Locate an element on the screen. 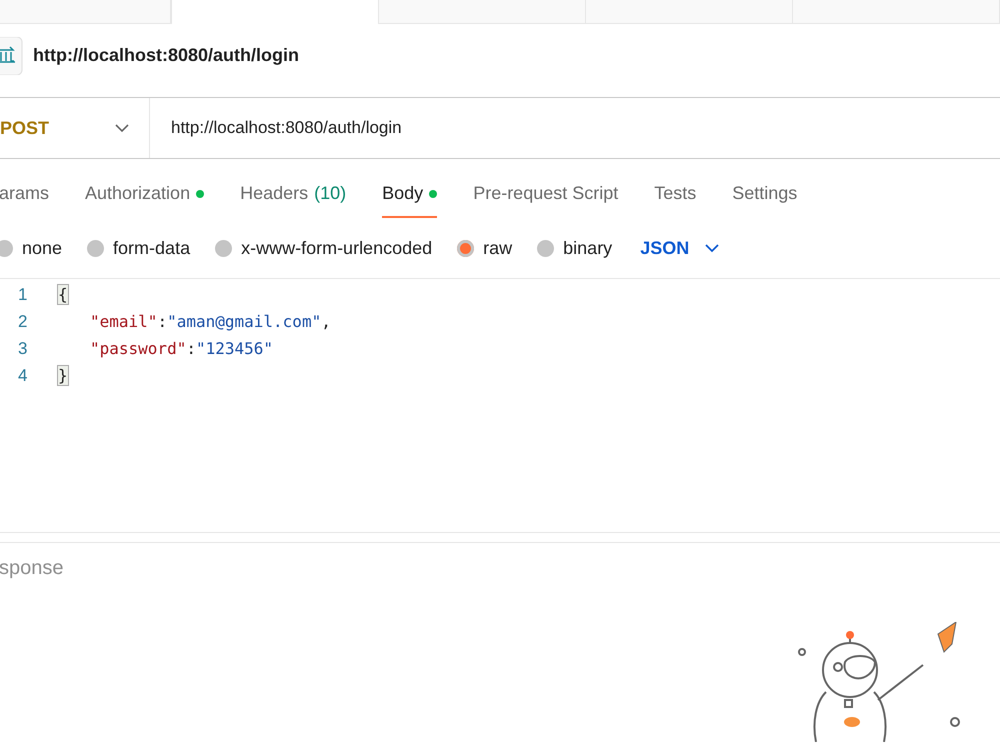  request-section-tab: Tests is located at coordinates (675, 200).